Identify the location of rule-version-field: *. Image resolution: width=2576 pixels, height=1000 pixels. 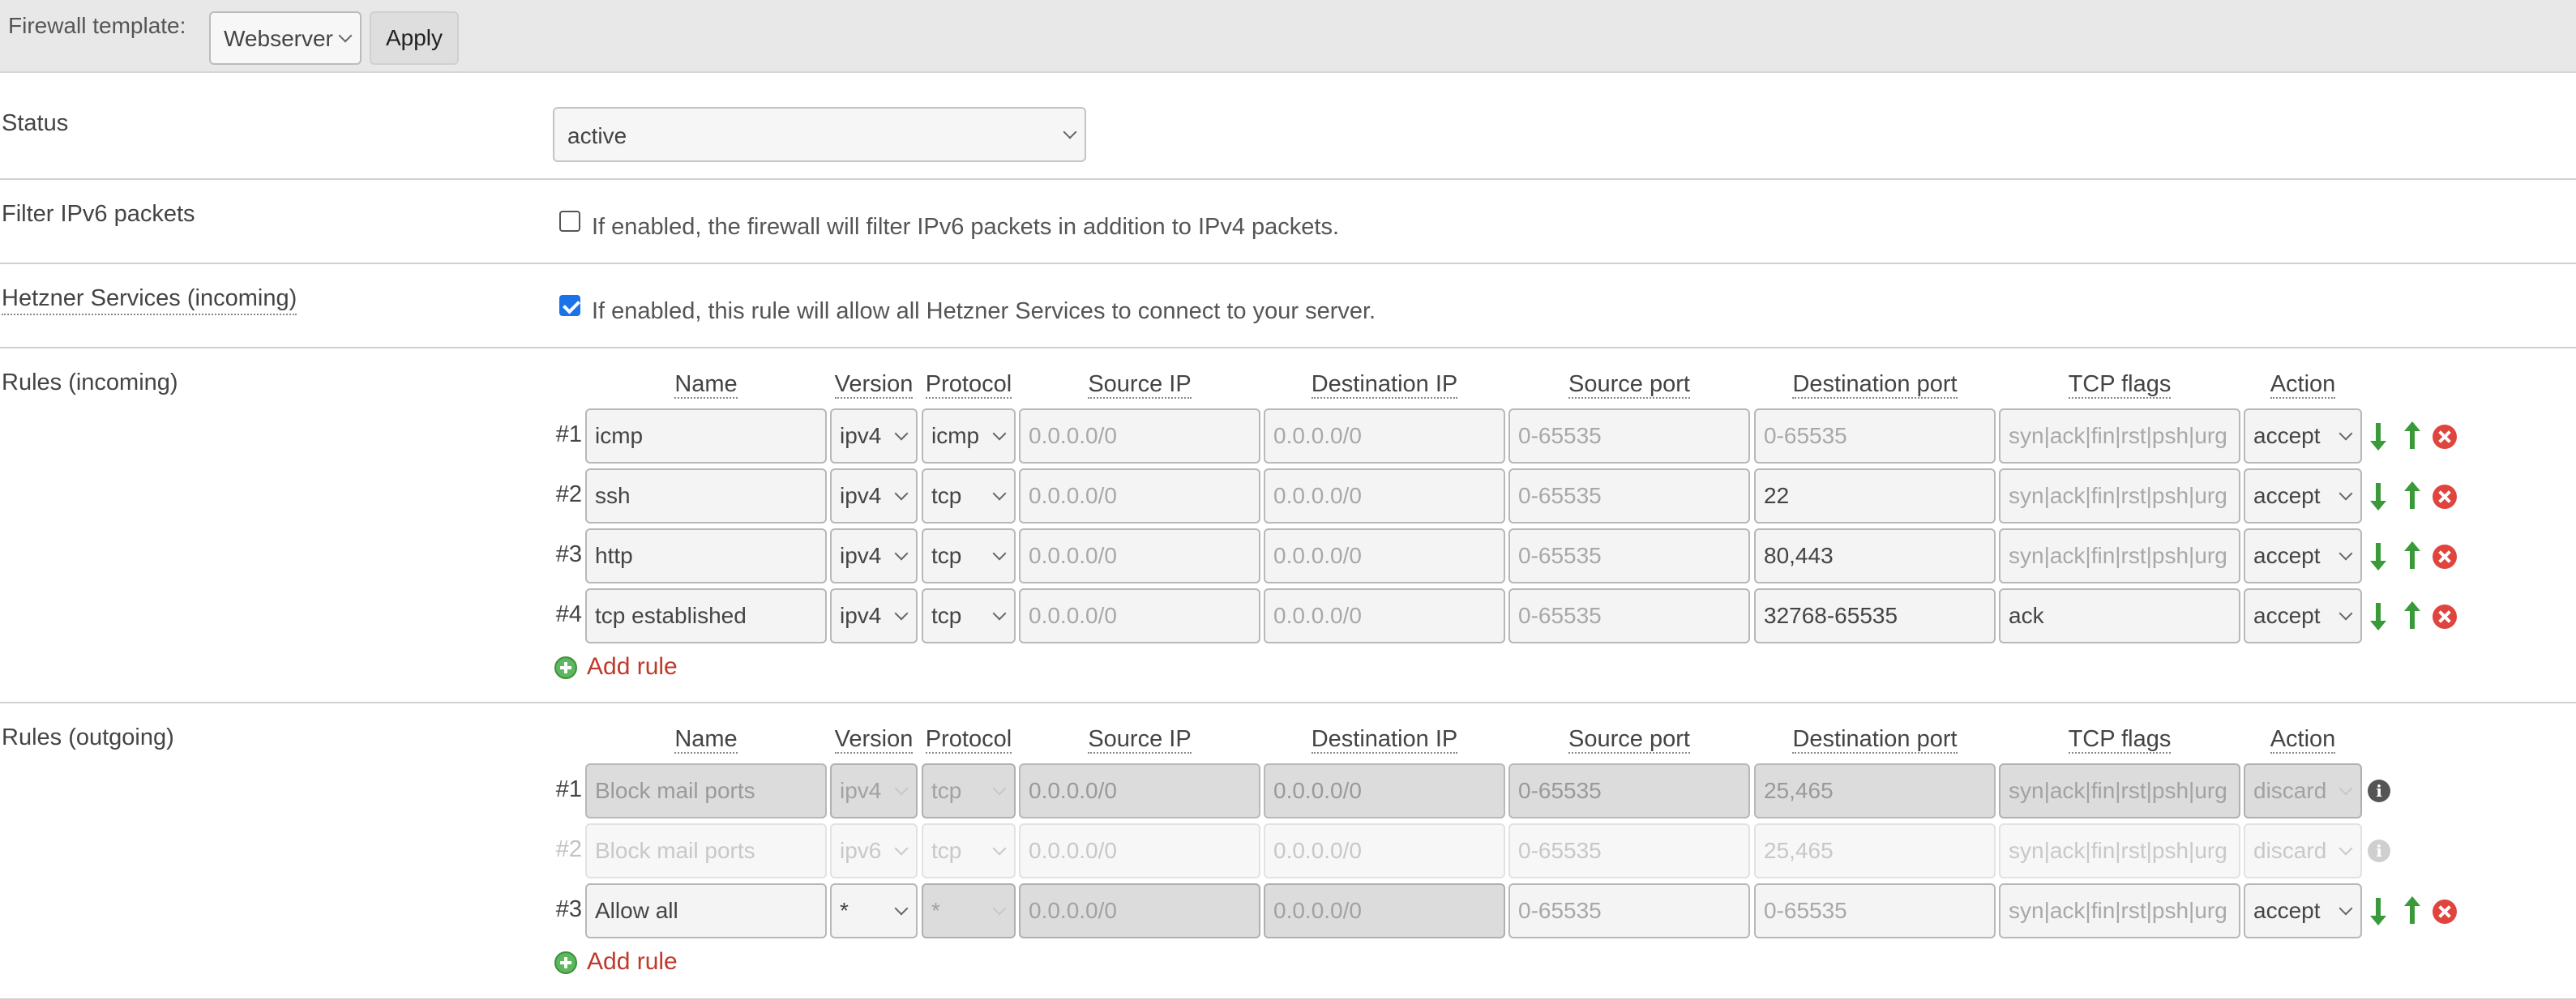
(874, 910).